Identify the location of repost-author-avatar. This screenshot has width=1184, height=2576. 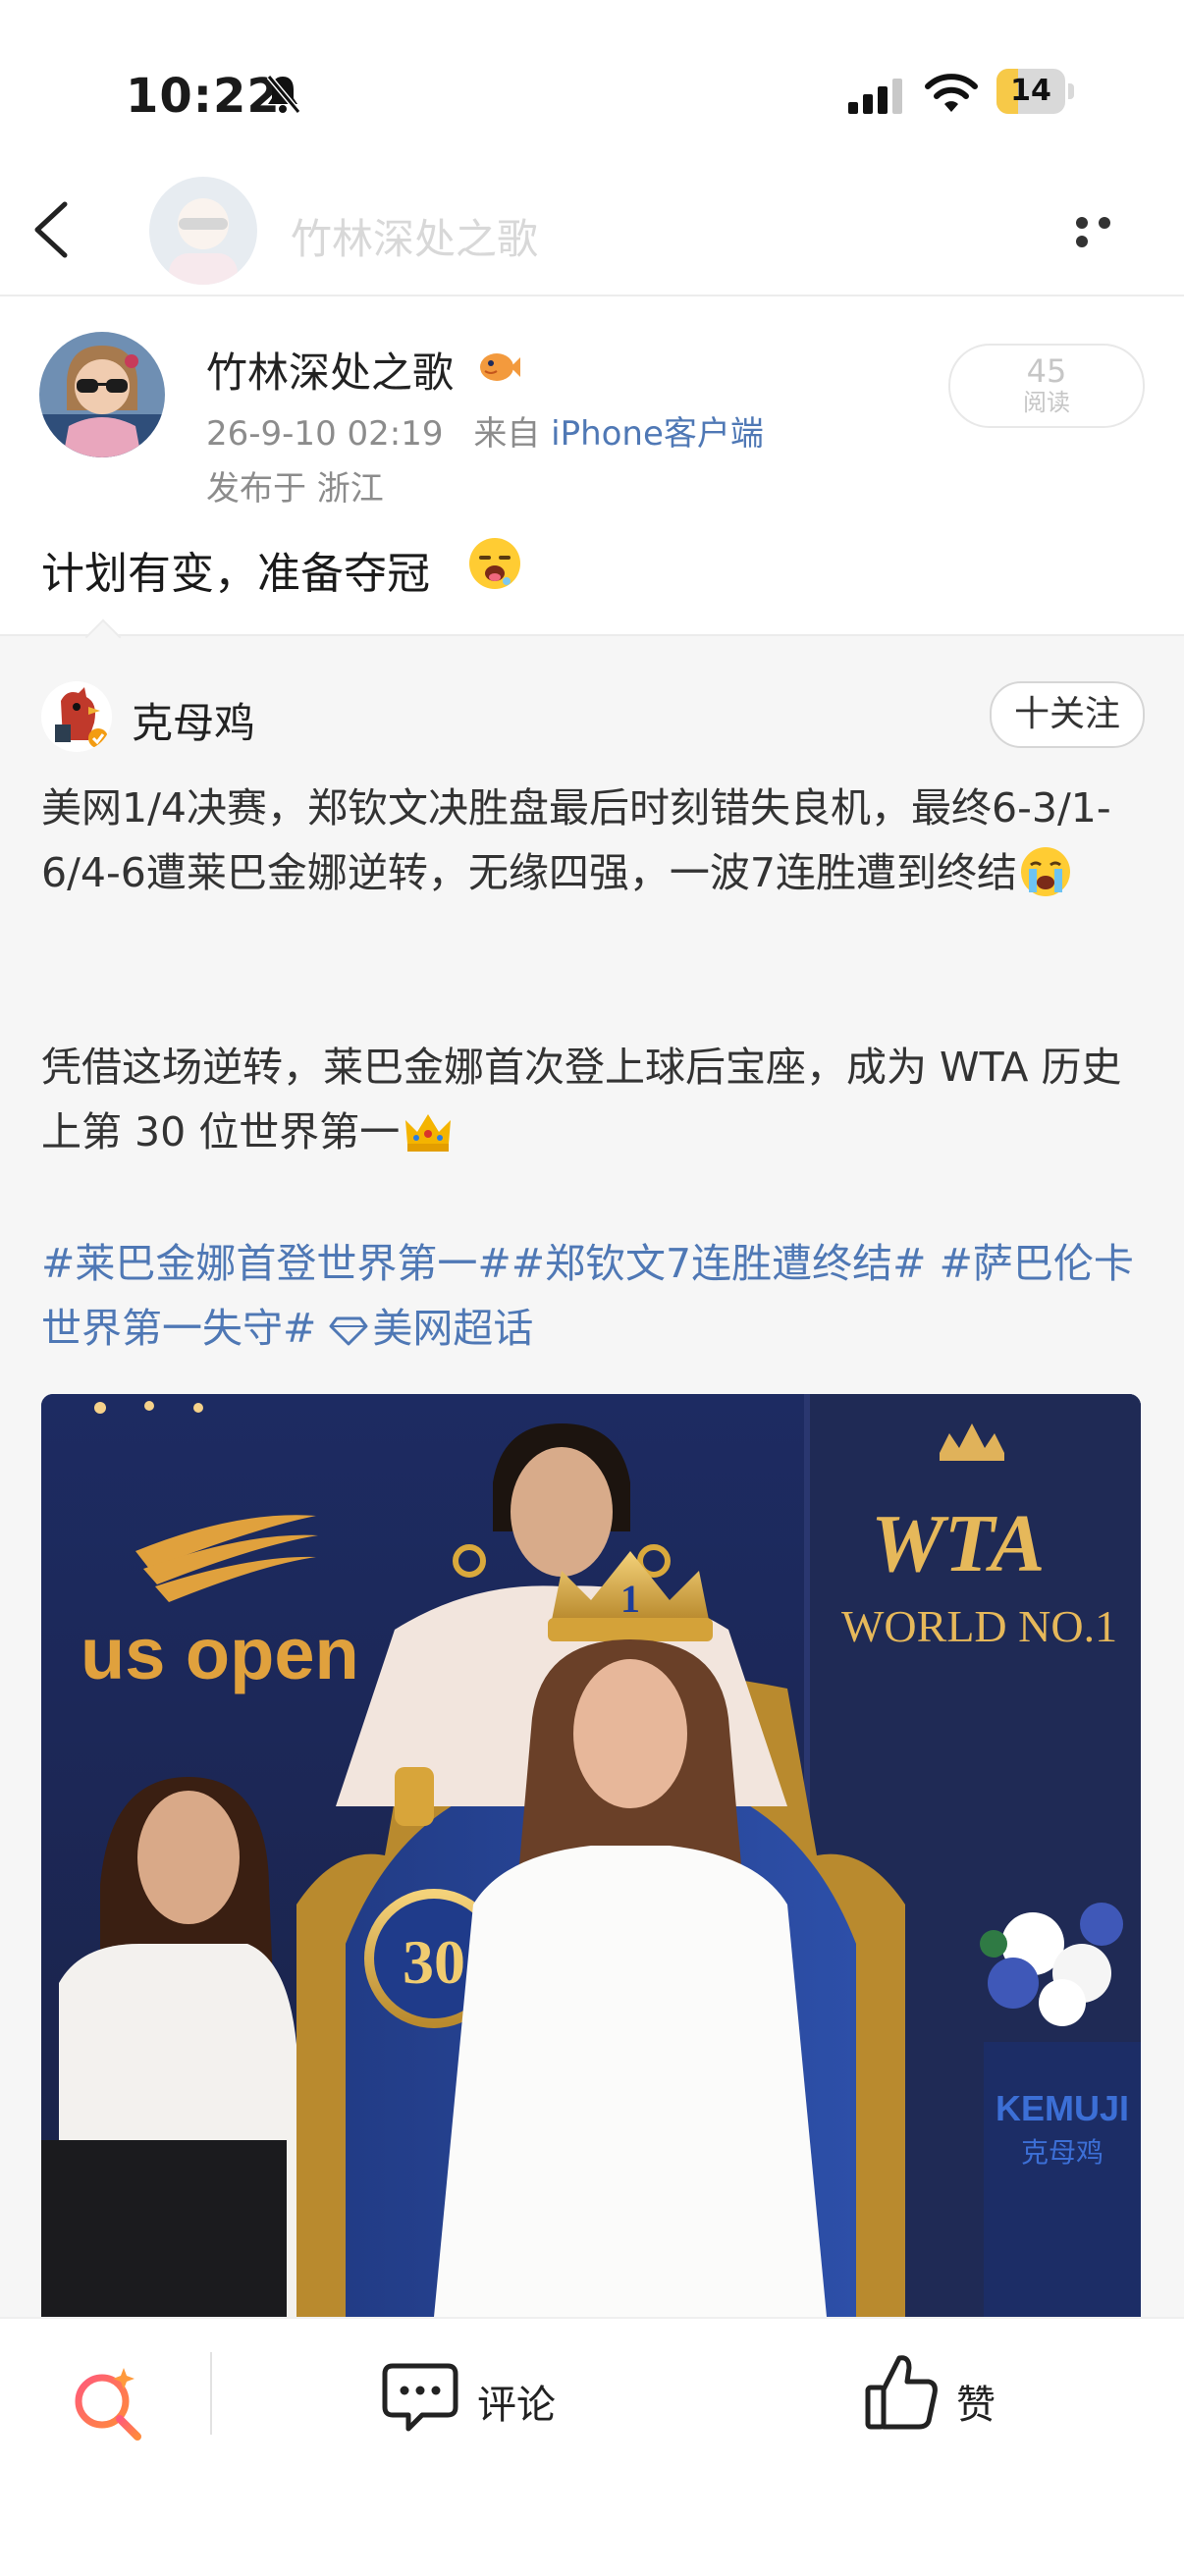
(76, 716).